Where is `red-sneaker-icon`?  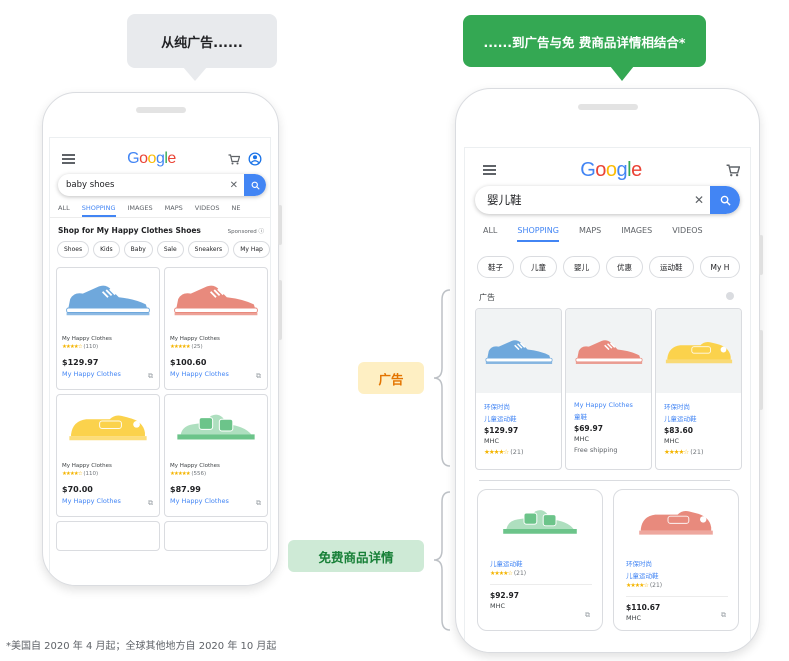
red-sneaker-icon is located at coordinates (609, 351).